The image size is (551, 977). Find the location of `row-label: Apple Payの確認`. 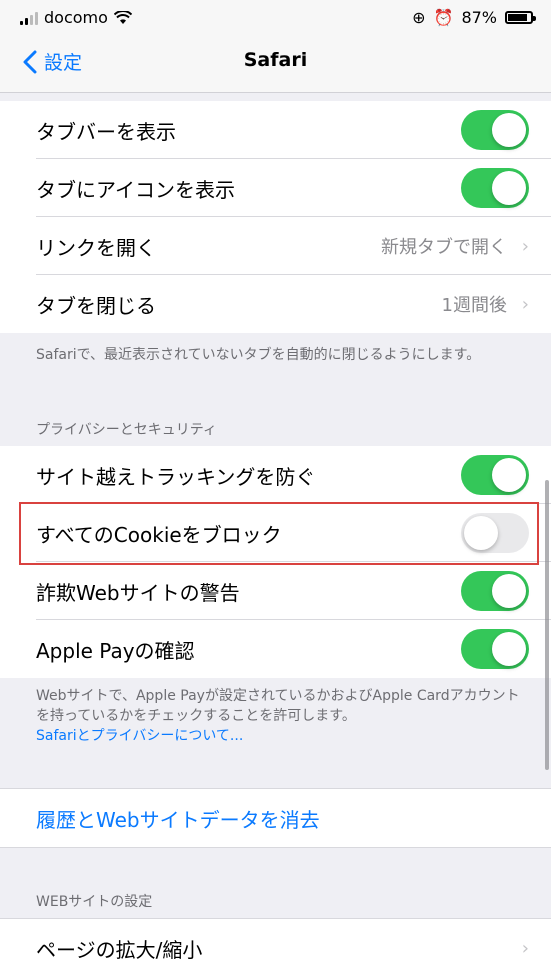

row-label: Apple Payの確認 is located at coordinates (115, 650).